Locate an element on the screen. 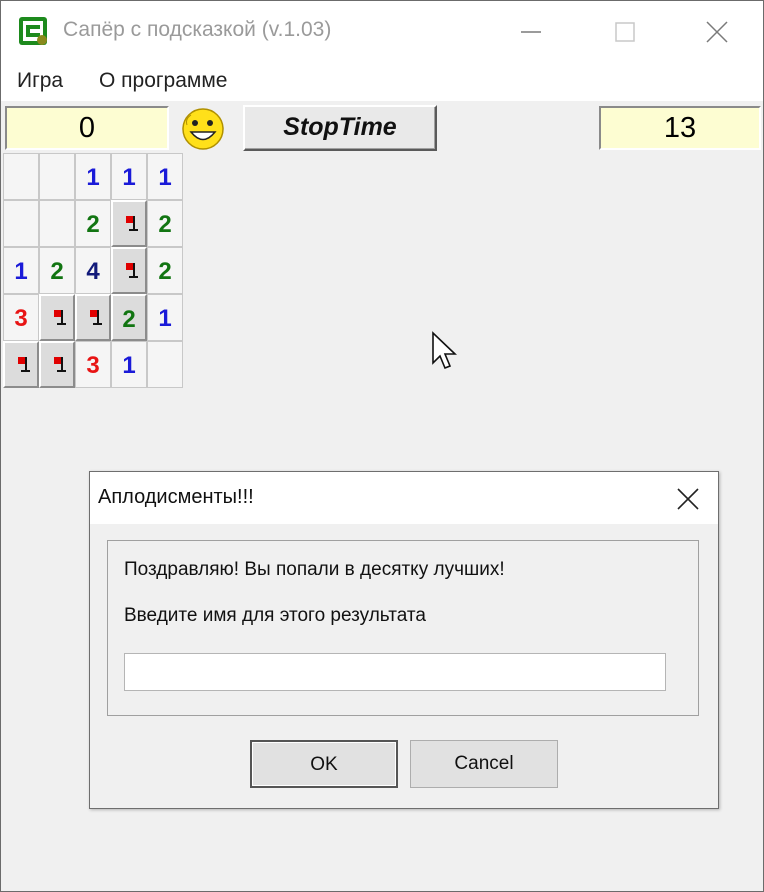 This screenshot has width=764, height=892. window-title: Сапёр с подсказкой (v.1.03) is located at coordinates (197, 29).